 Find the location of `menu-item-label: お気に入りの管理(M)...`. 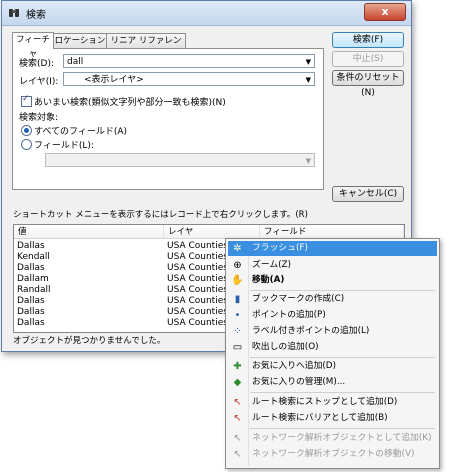

menu-item-label: お気に入りの管理(M)... is located at coordinates (299, 382).